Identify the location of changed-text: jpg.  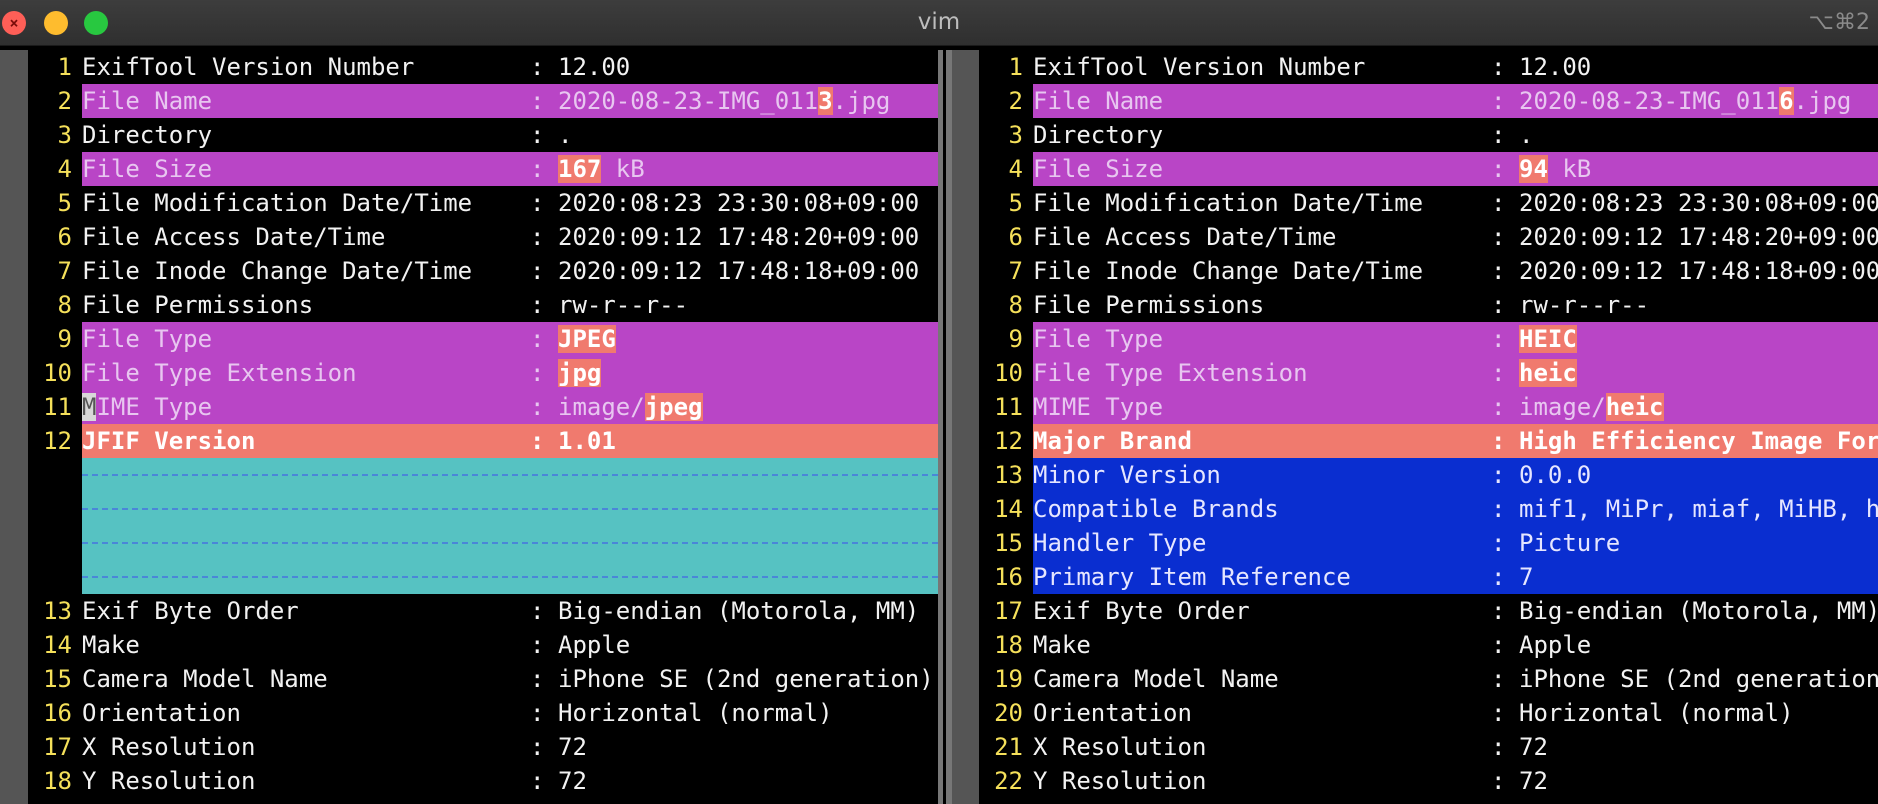
(580, 373).